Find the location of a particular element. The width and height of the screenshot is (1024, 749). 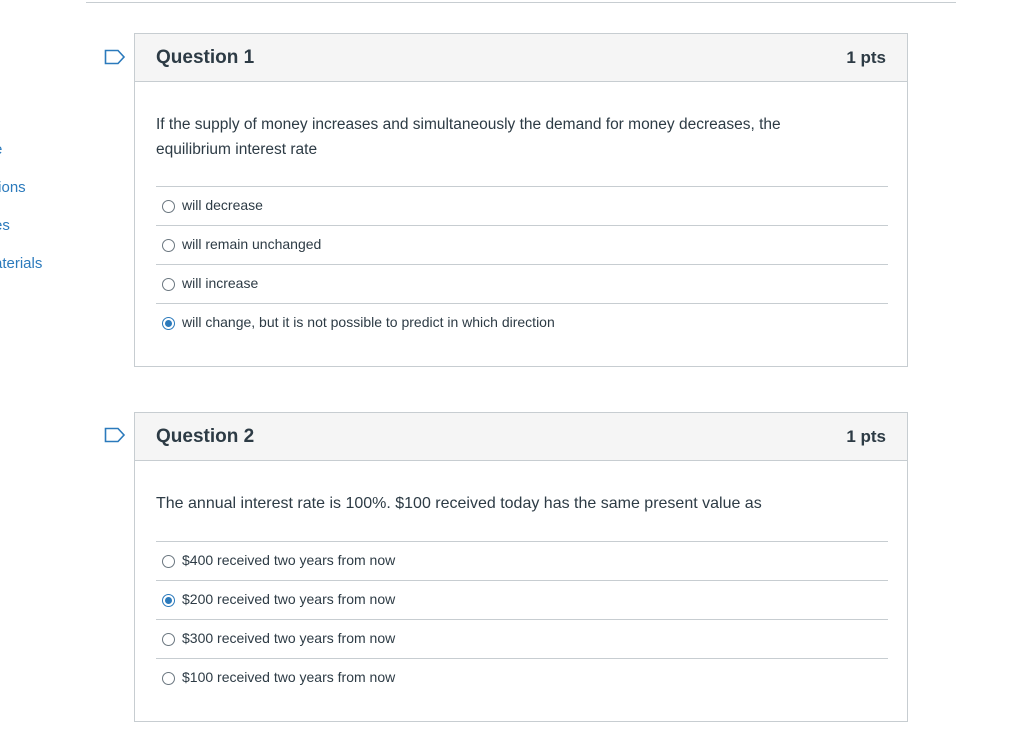

answer-option: will decrease is located at coordinates (522, 205).